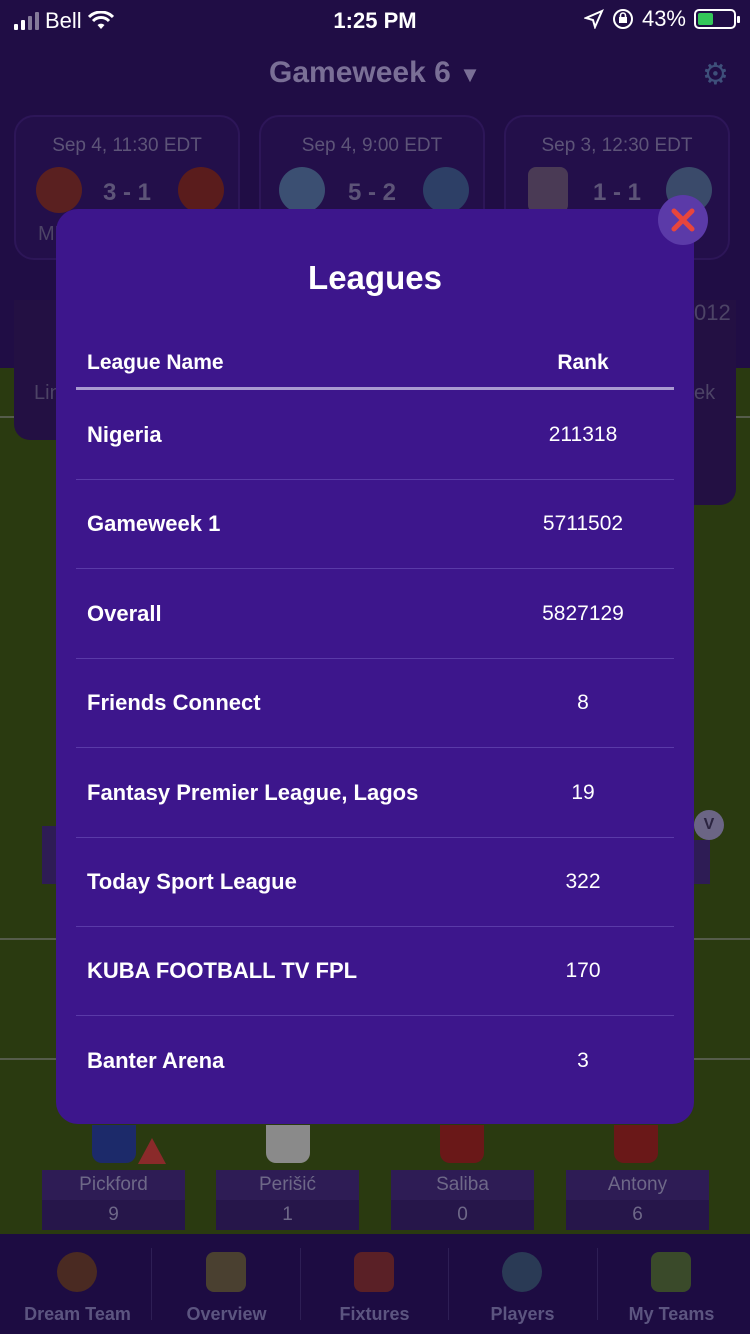  What do you see at coordinates (622, 19) in the screenshot?
I see `rotation-lock-icon` at bounding box center [622, 19].